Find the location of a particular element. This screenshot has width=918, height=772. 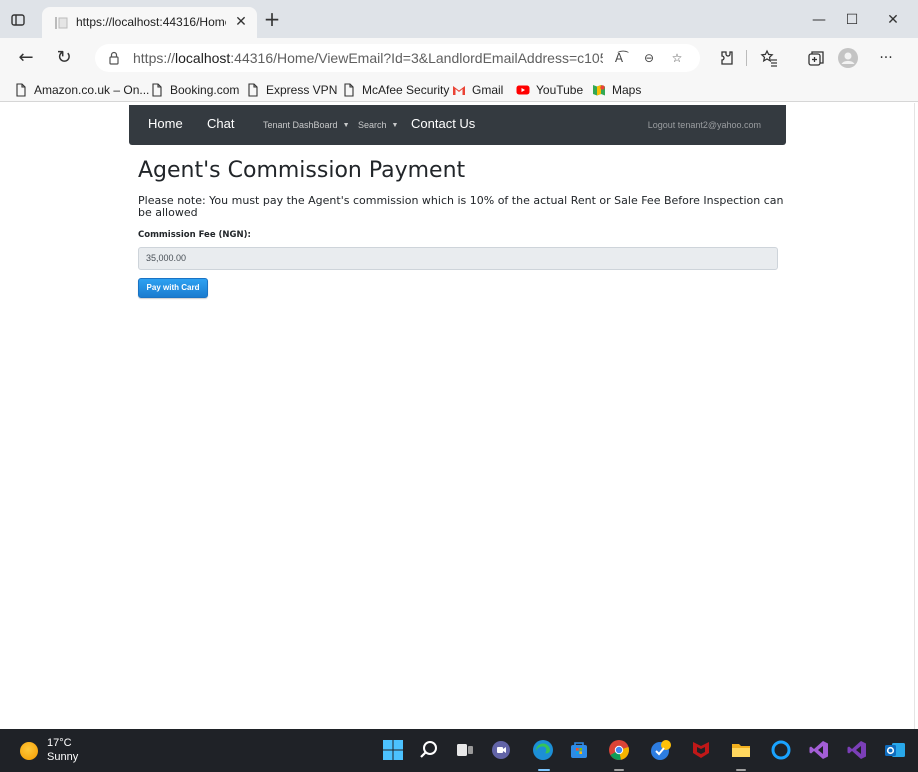

pay-with-card-button: Pay with Card is located at coordinates (173, 288).